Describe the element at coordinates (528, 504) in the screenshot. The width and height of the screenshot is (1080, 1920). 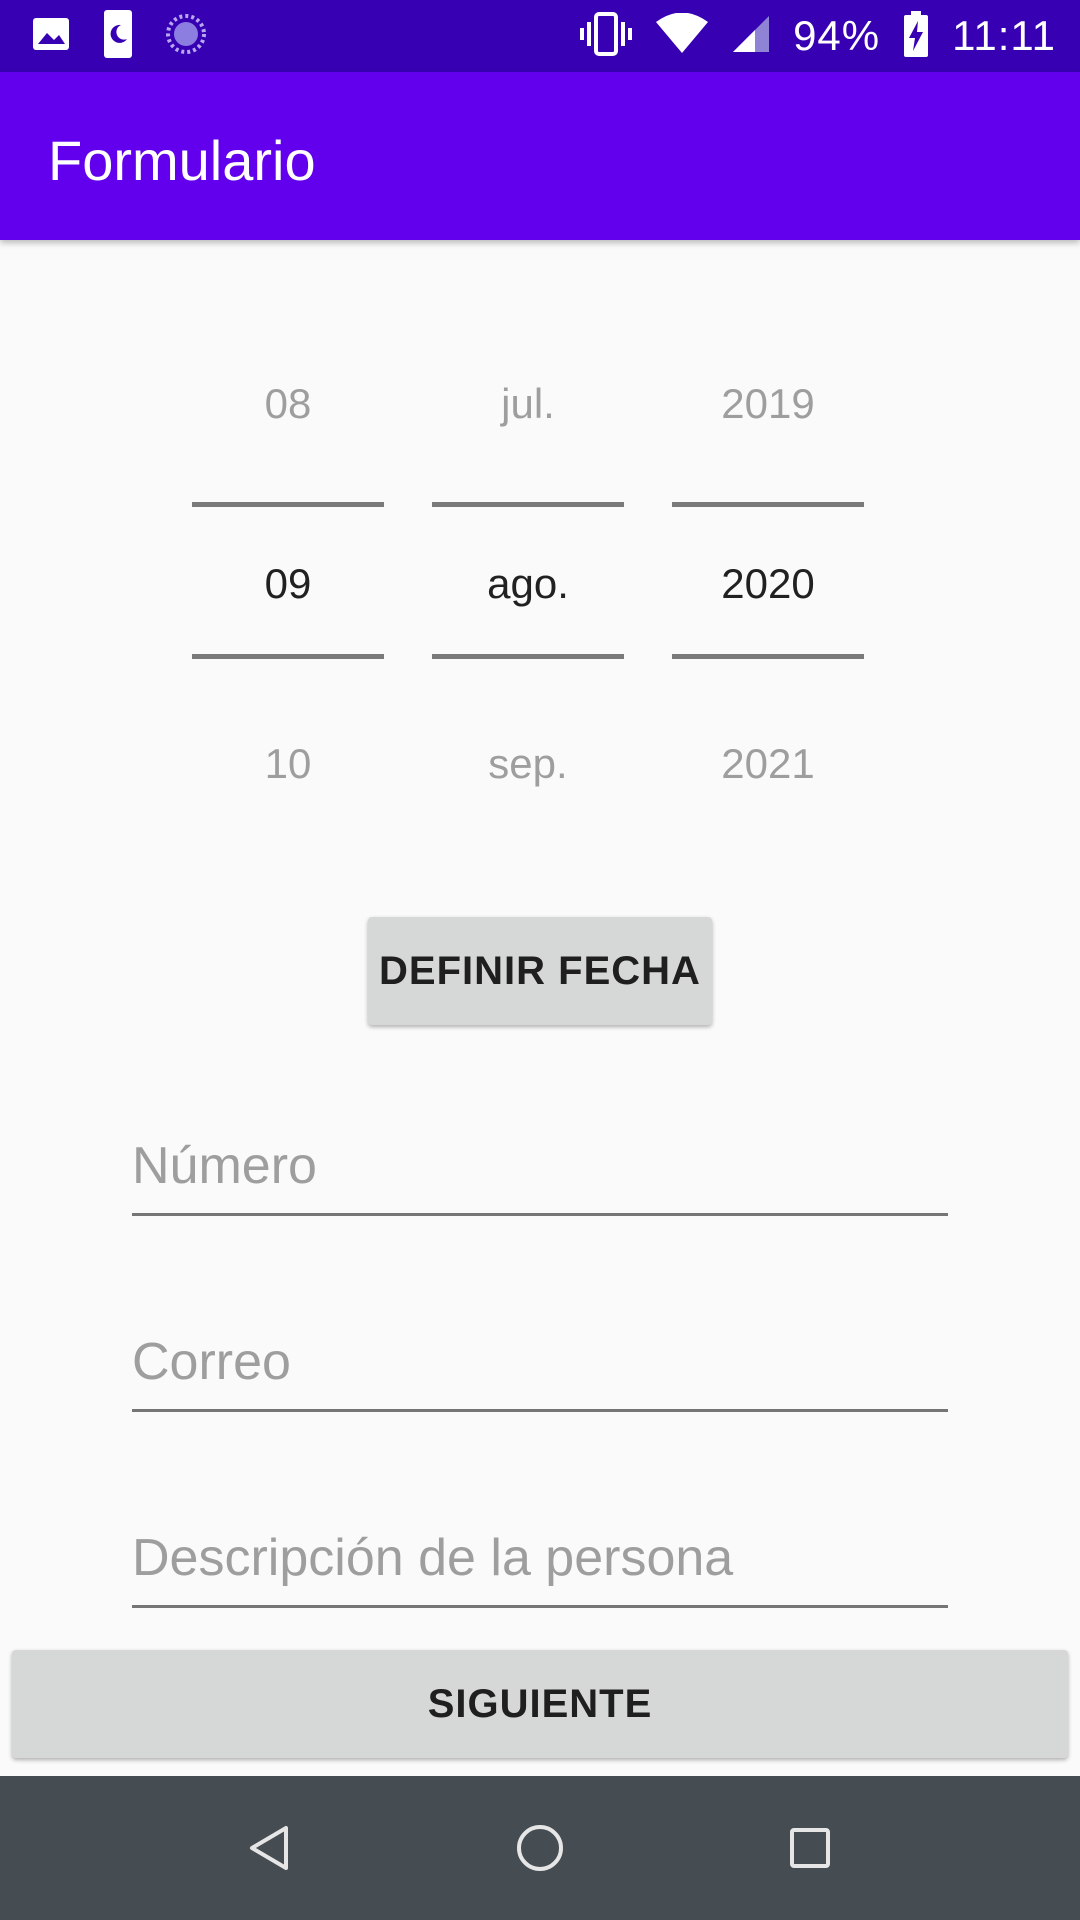
I see `month-divider-top` at that location.